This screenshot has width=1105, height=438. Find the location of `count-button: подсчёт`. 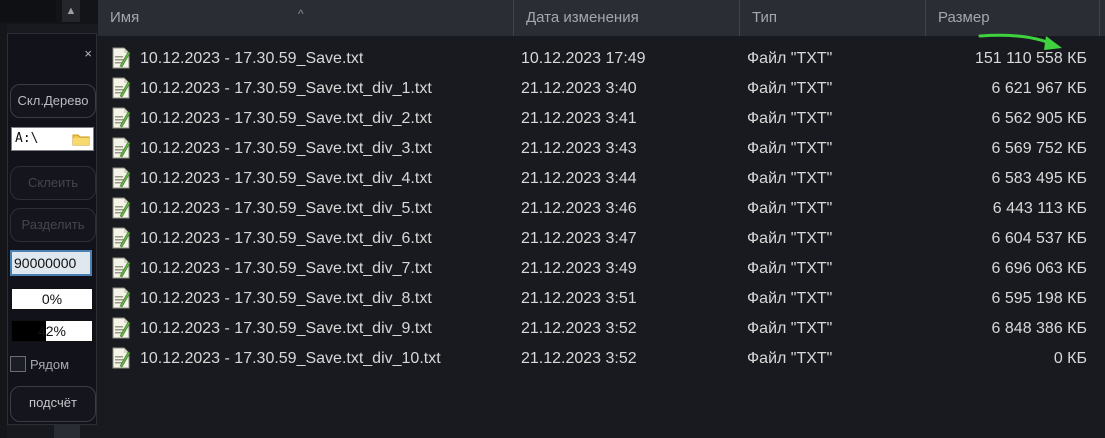

count-button: подсчёт is located at coordinates (53, 404).